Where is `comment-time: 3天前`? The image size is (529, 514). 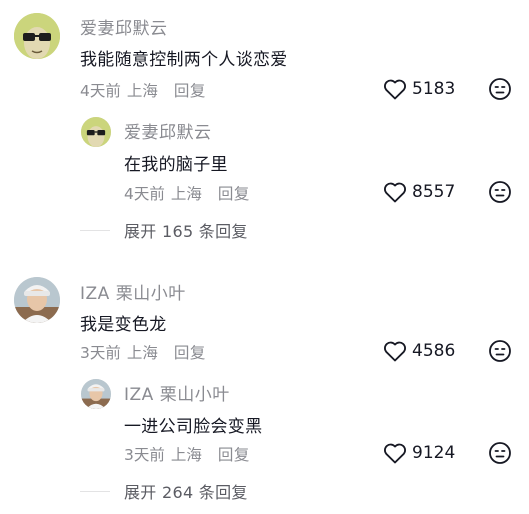
comment-time: 3天前 is located at coordinates (100, 353).